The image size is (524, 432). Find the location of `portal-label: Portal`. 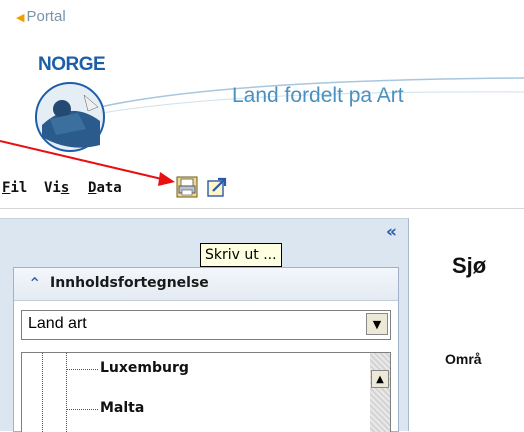

portal-label: Portal is located at coordinates (46, 16).